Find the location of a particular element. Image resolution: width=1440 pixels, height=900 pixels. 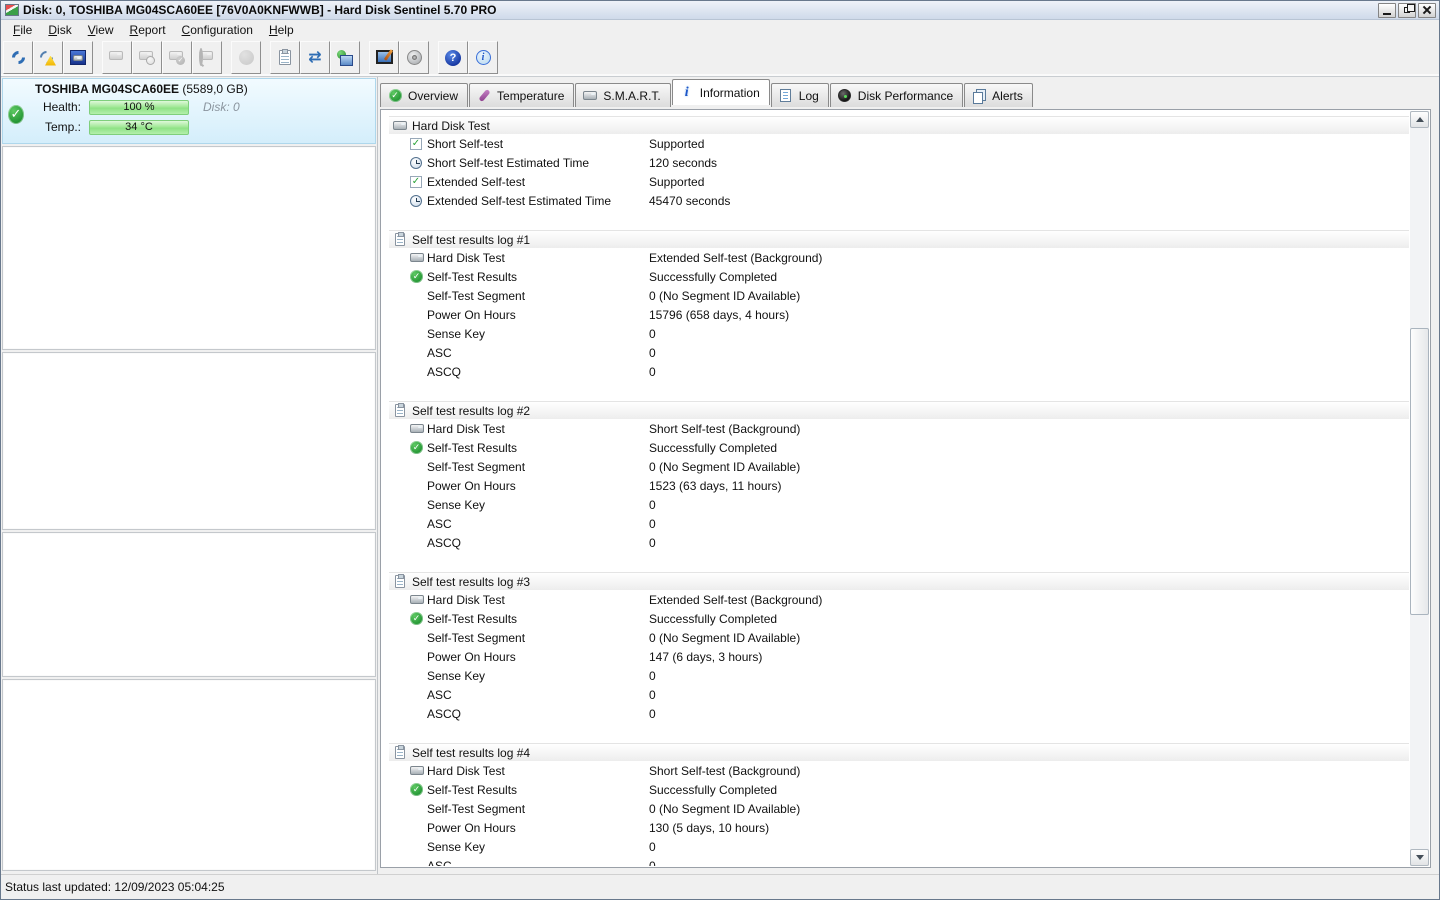

disk-clock-icon is located at coordinates (147, 58).